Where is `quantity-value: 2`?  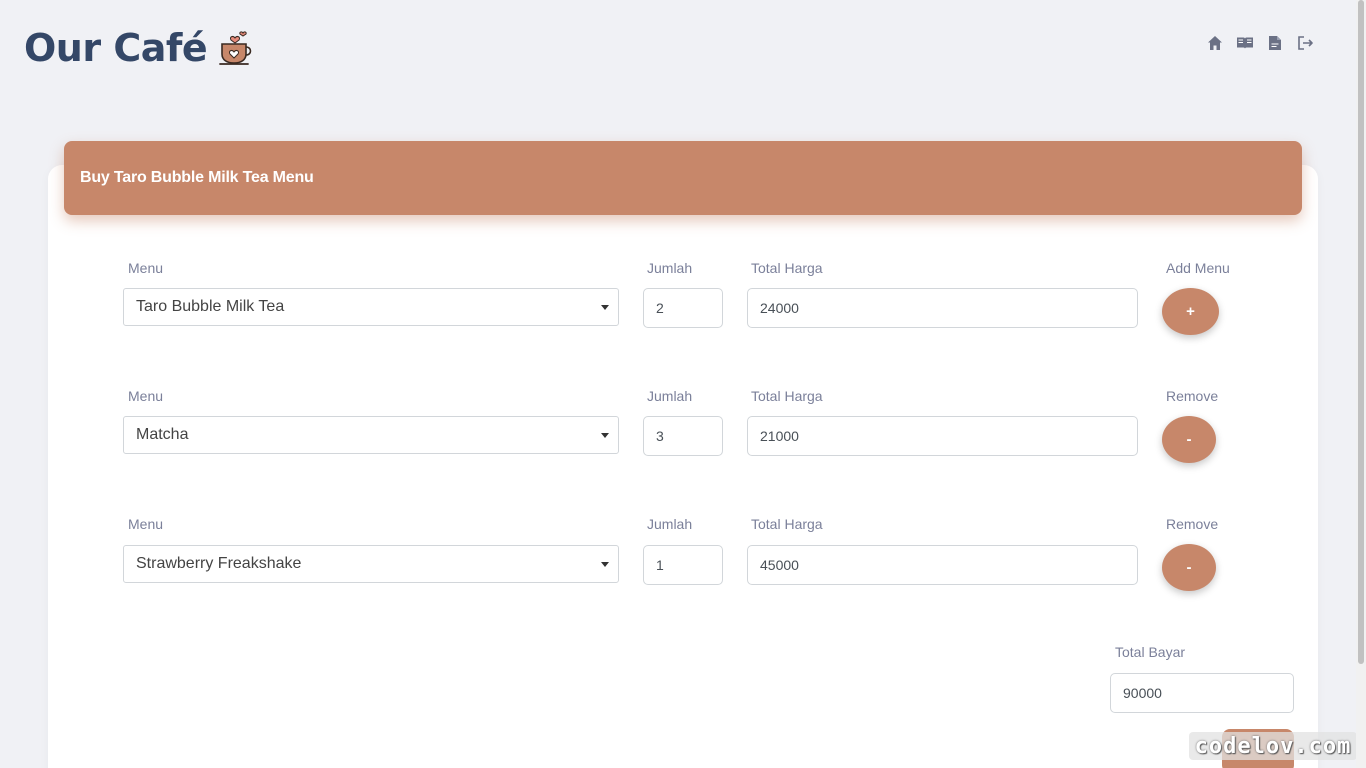
quantity-value: 2 is located at coordinates (660, 308).